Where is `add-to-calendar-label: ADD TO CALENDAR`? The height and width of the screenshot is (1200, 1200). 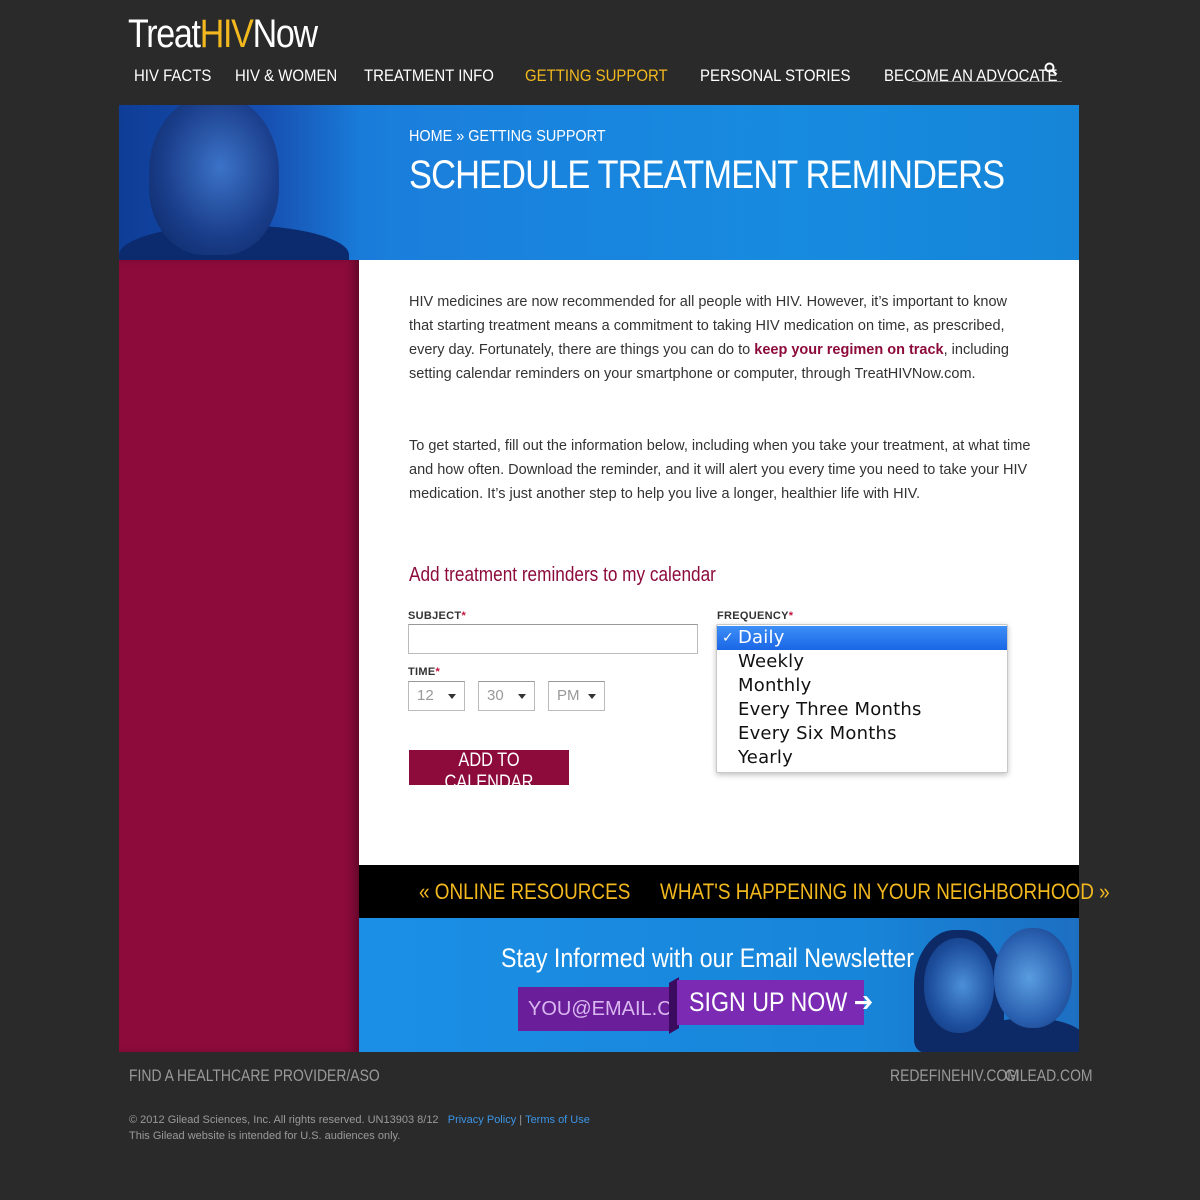
add-to-calendar-label: ADD TO CALENDAR is located at coordinates (489, 771).